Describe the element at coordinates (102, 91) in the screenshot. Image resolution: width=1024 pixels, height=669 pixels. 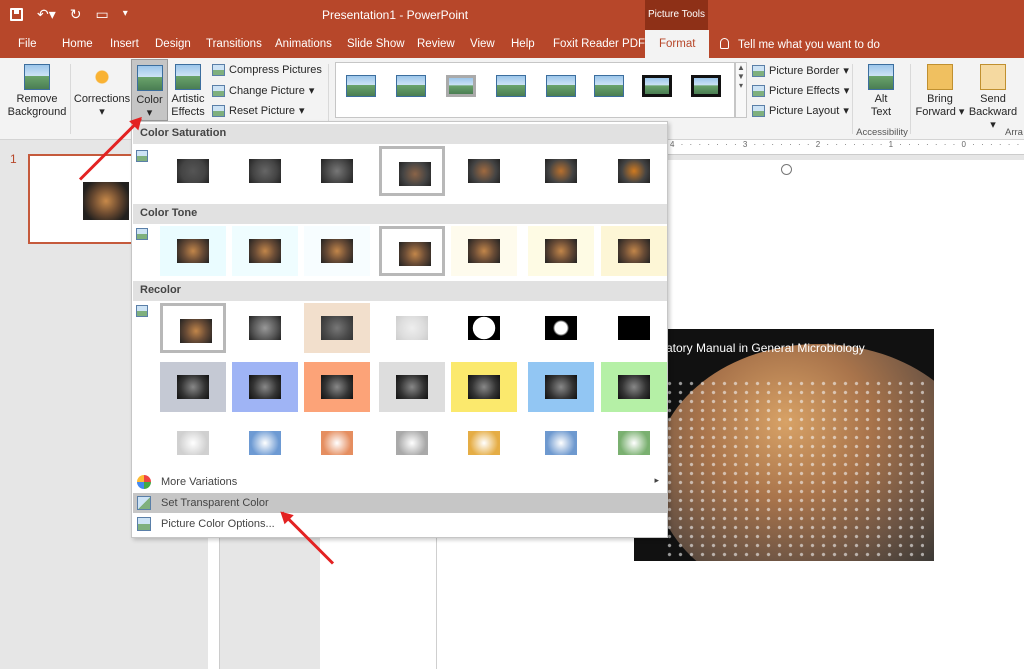
I see `corrections-button: Corrections ▾` at that location.